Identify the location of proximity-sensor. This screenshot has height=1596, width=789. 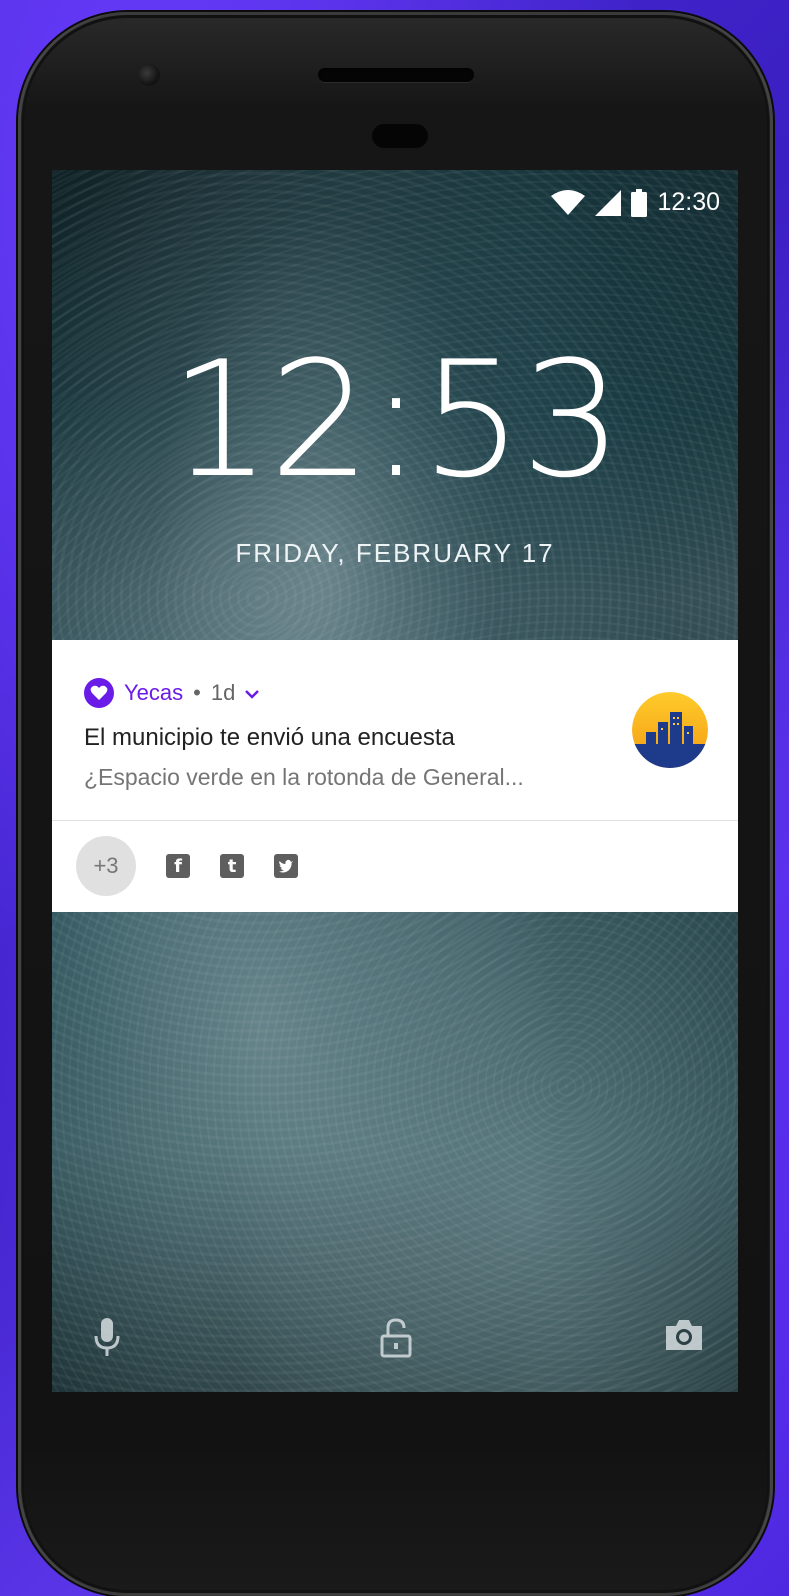
(400, 136).